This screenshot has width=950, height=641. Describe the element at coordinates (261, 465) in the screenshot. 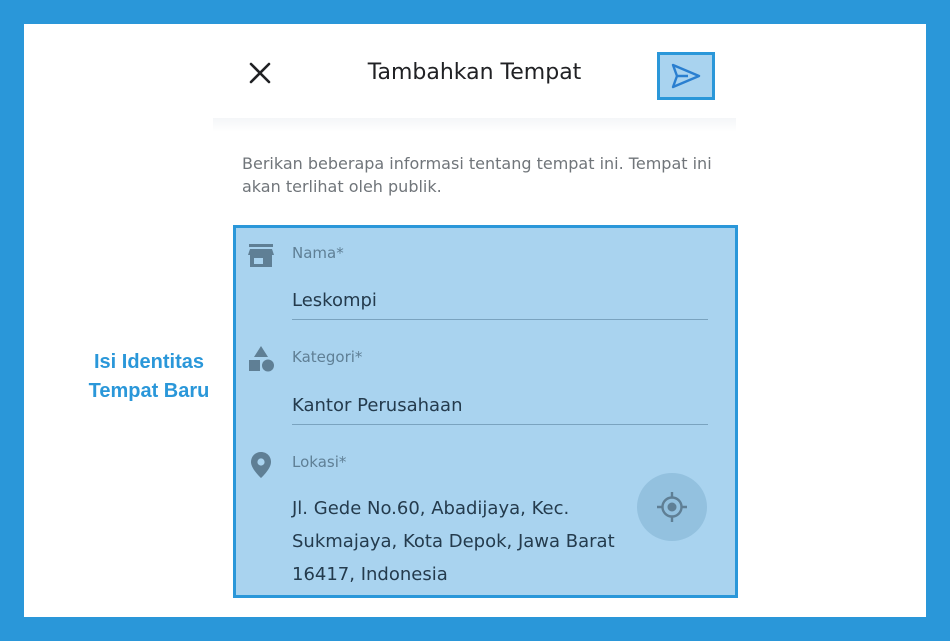

I see `location-pin-icon` at that location.